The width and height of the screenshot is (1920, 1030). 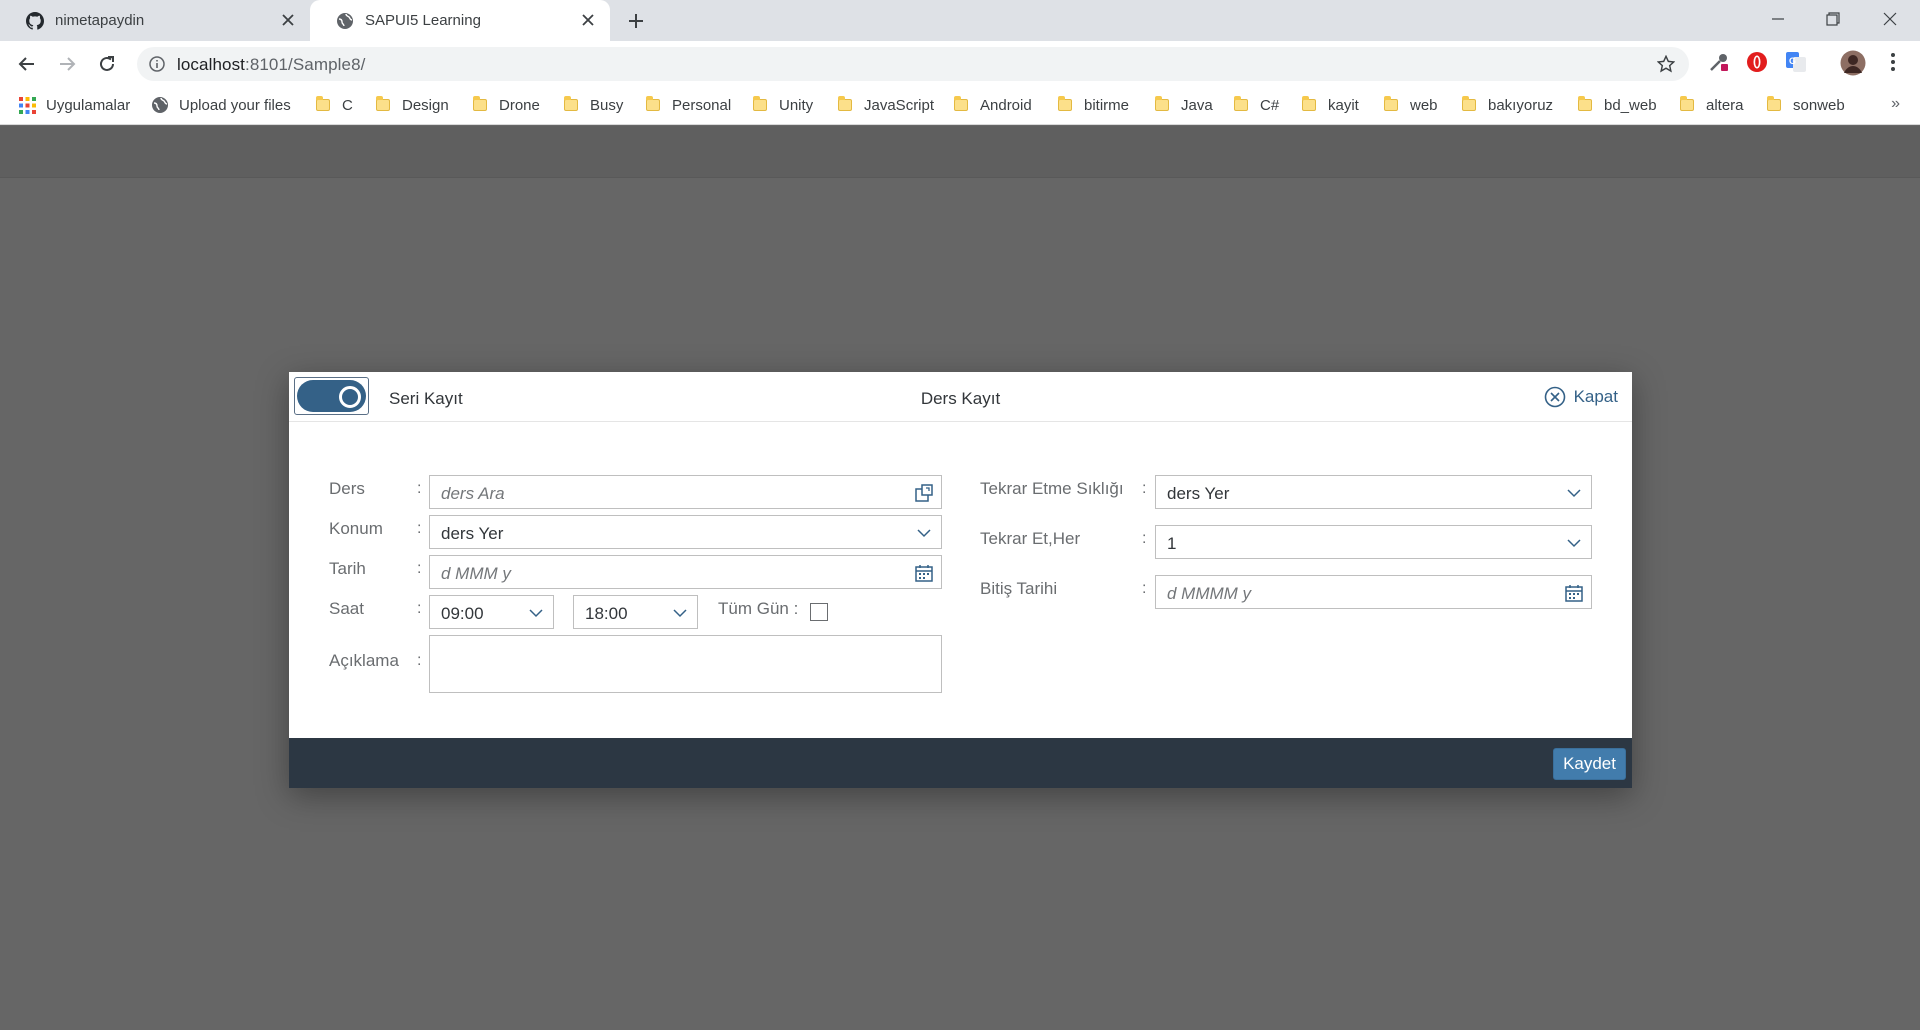 What do you see at coordinates (1411, 105) in the screenshot?
I see `bookmark-folder: web` at bounding box center [1411, 105].